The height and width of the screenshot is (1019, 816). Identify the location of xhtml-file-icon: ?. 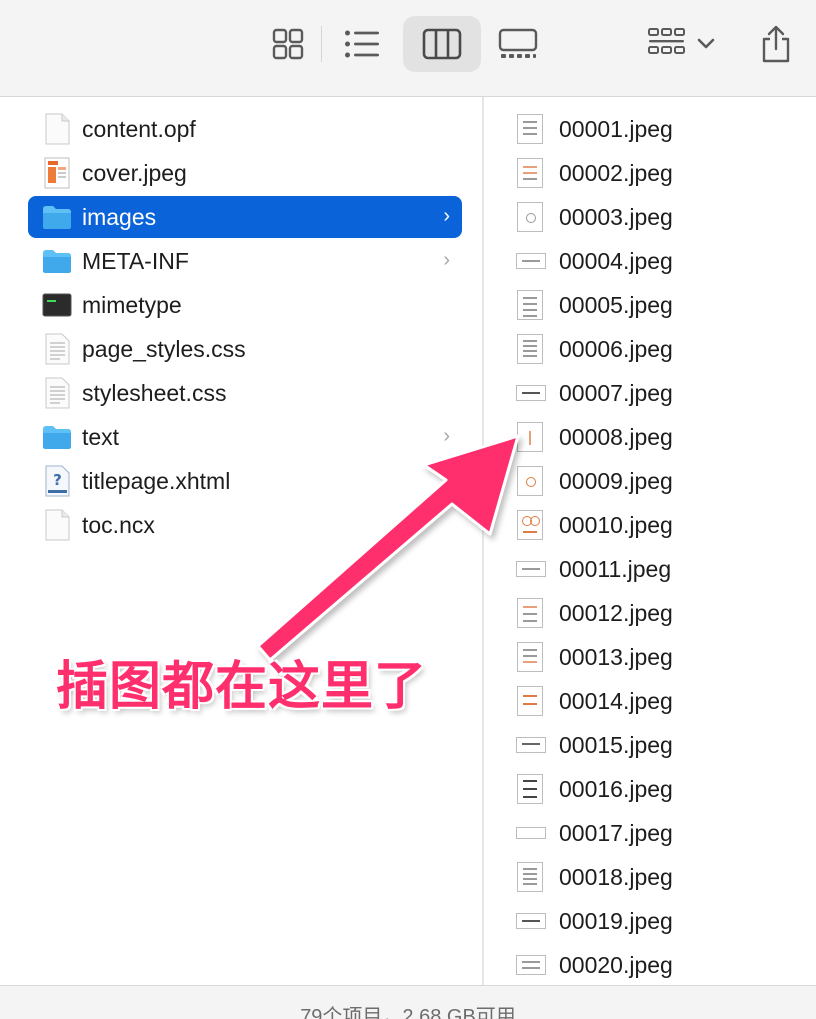
(57, 481).